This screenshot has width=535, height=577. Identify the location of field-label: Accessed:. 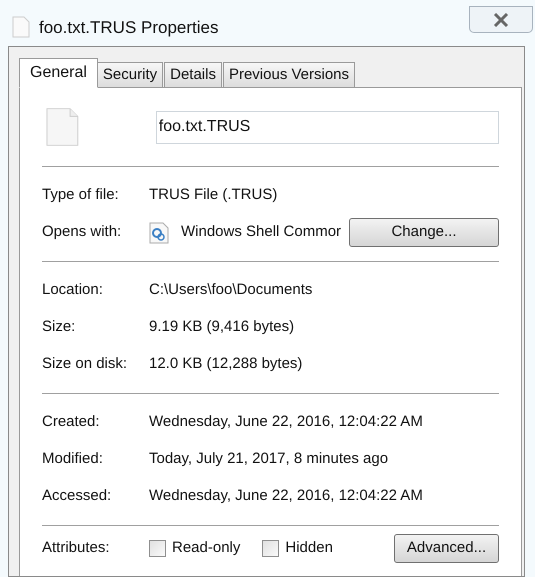
(77, 496).